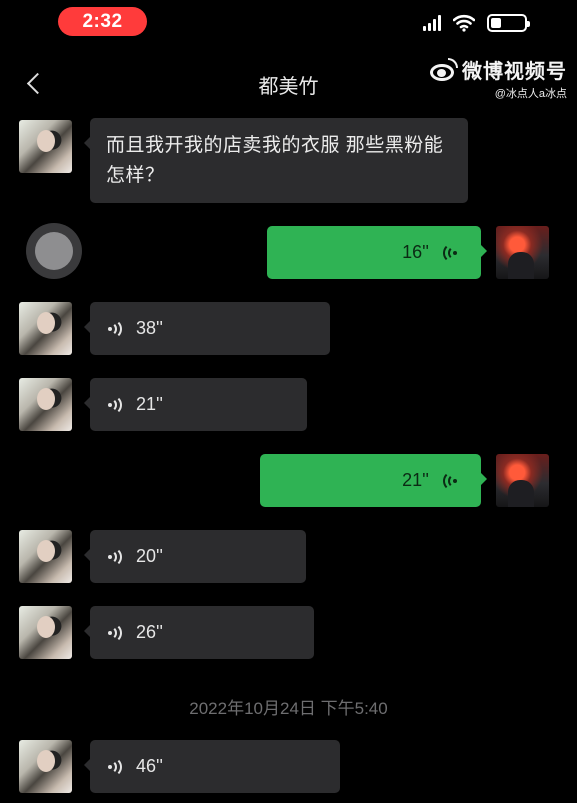 The height and width of the screenshot is (803, 577). Describe the element at coordinates (199, 632) in the screenshot. I see `voice-message-bubble: 26''` at that location.